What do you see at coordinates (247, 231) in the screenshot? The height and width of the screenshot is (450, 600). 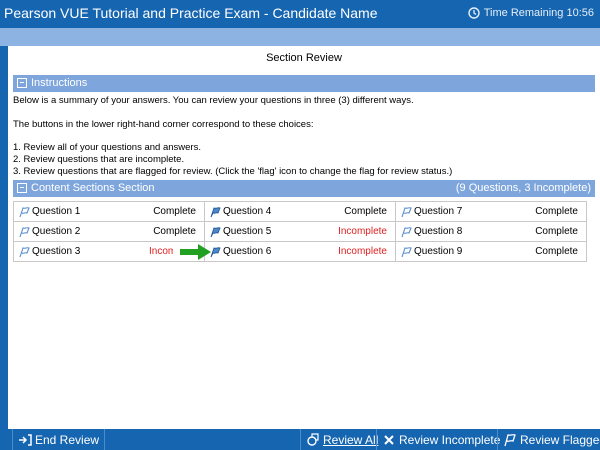 I see `question-label: Question 5` at bounding box center [247, 231].